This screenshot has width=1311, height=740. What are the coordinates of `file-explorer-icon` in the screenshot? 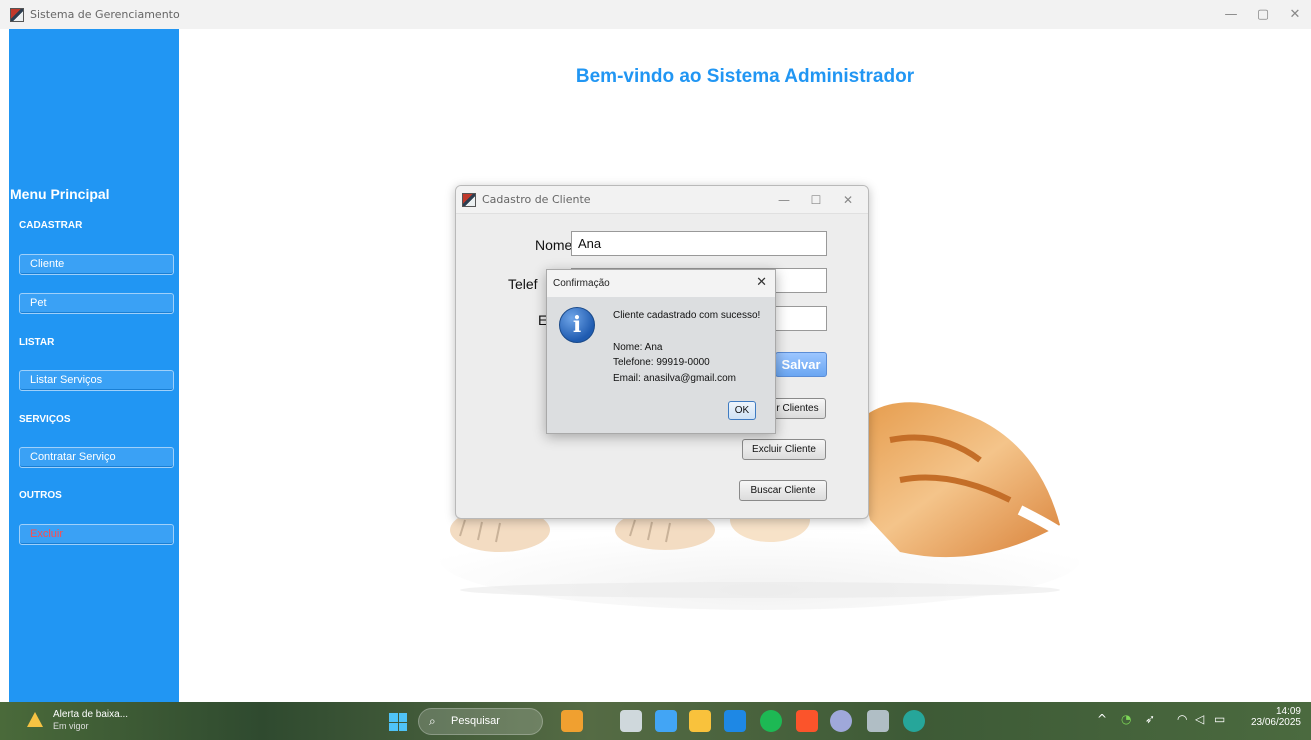 It's located at (700, 721).